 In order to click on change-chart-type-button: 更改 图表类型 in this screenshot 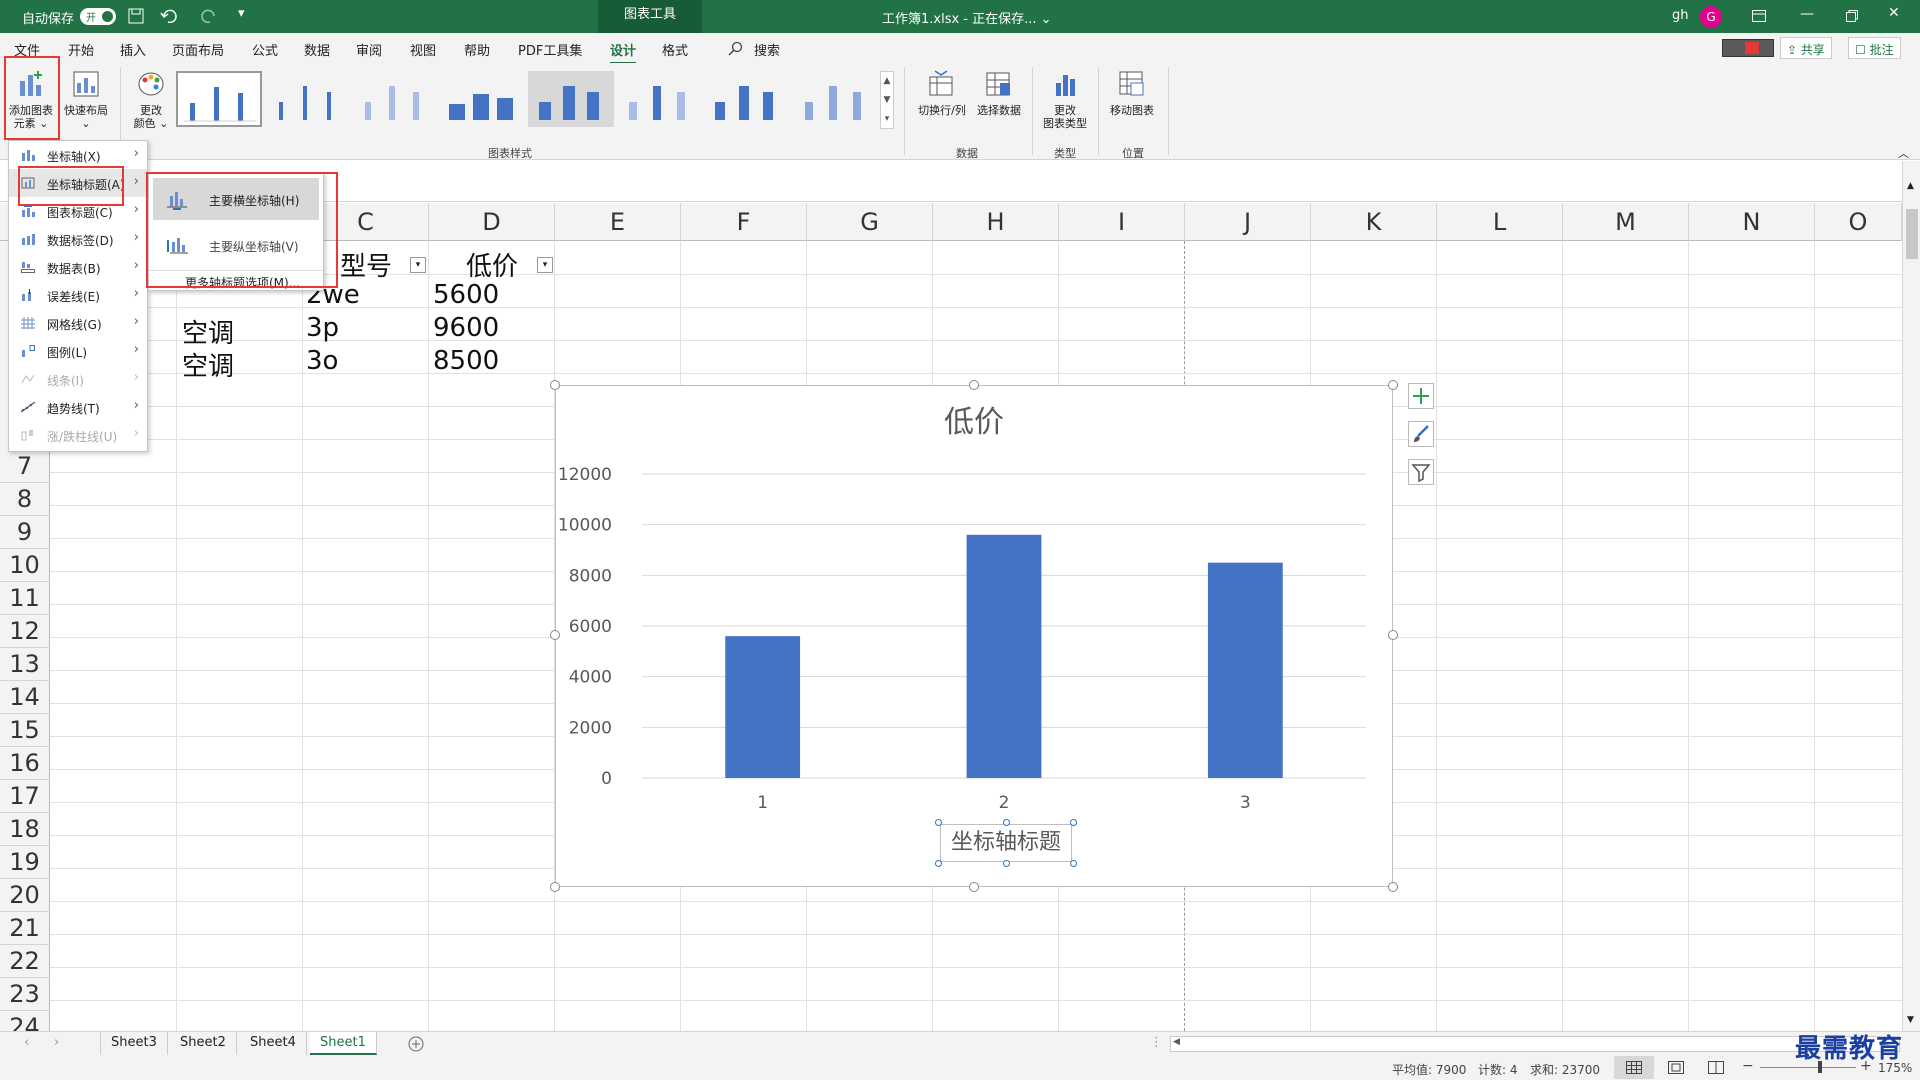, I will do `click(1065, 99)`.